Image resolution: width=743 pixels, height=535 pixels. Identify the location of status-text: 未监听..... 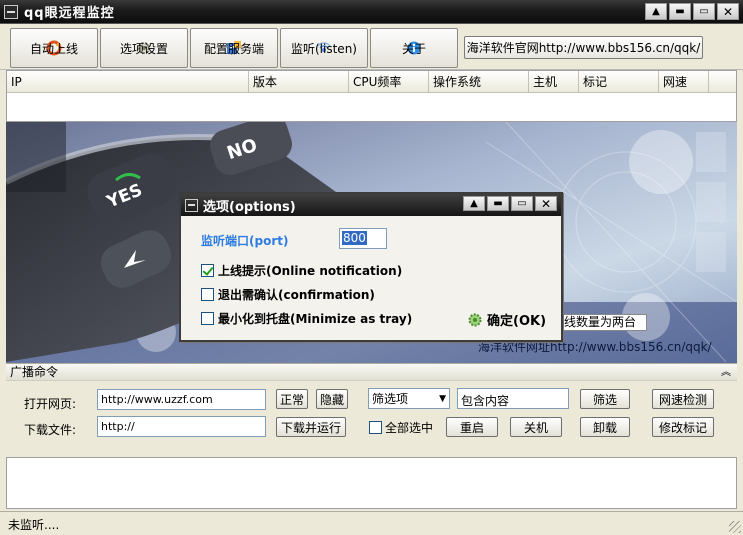
(34, 525).